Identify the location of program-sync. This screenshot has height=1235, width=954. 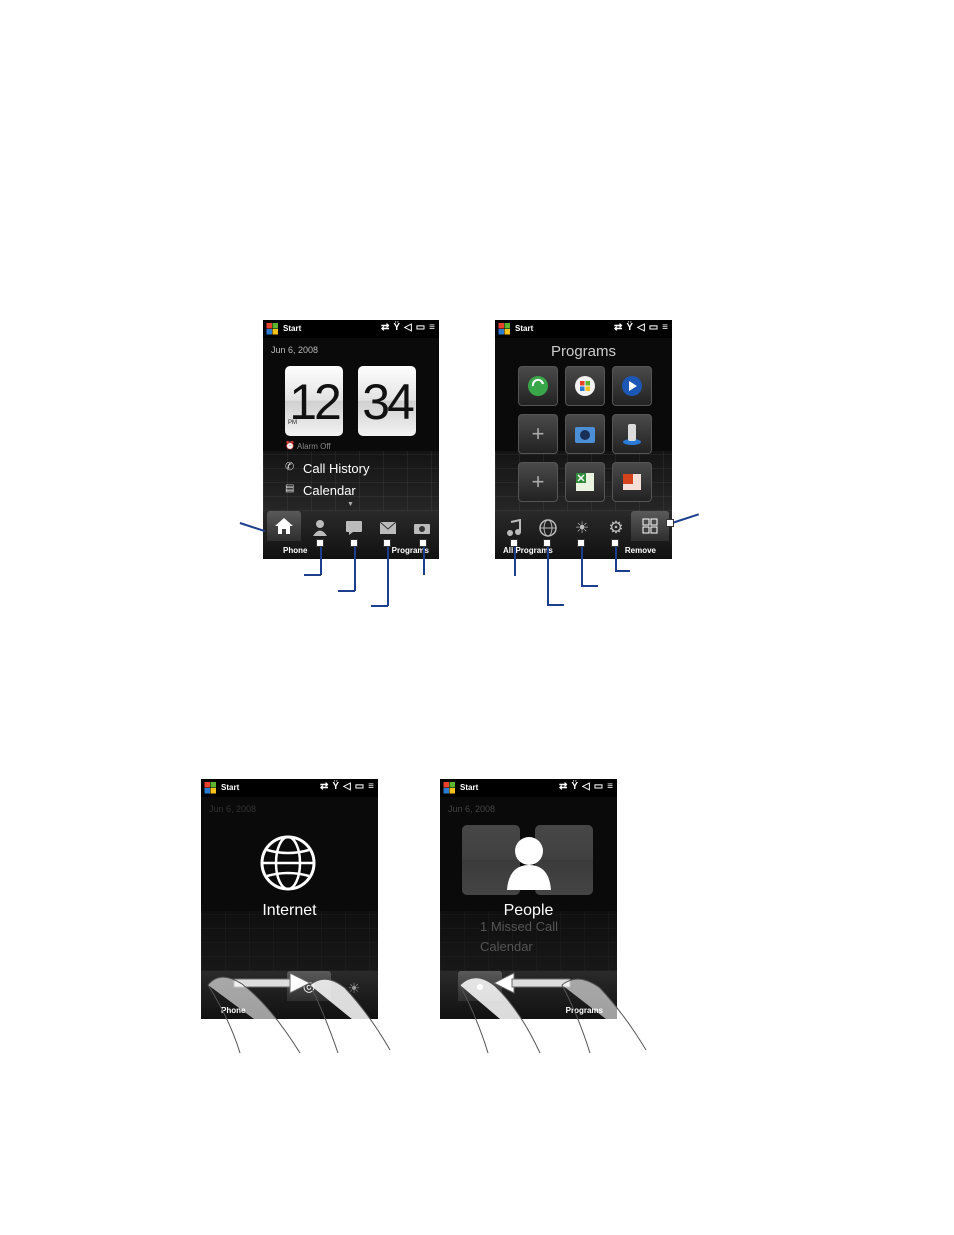
(538, 386).